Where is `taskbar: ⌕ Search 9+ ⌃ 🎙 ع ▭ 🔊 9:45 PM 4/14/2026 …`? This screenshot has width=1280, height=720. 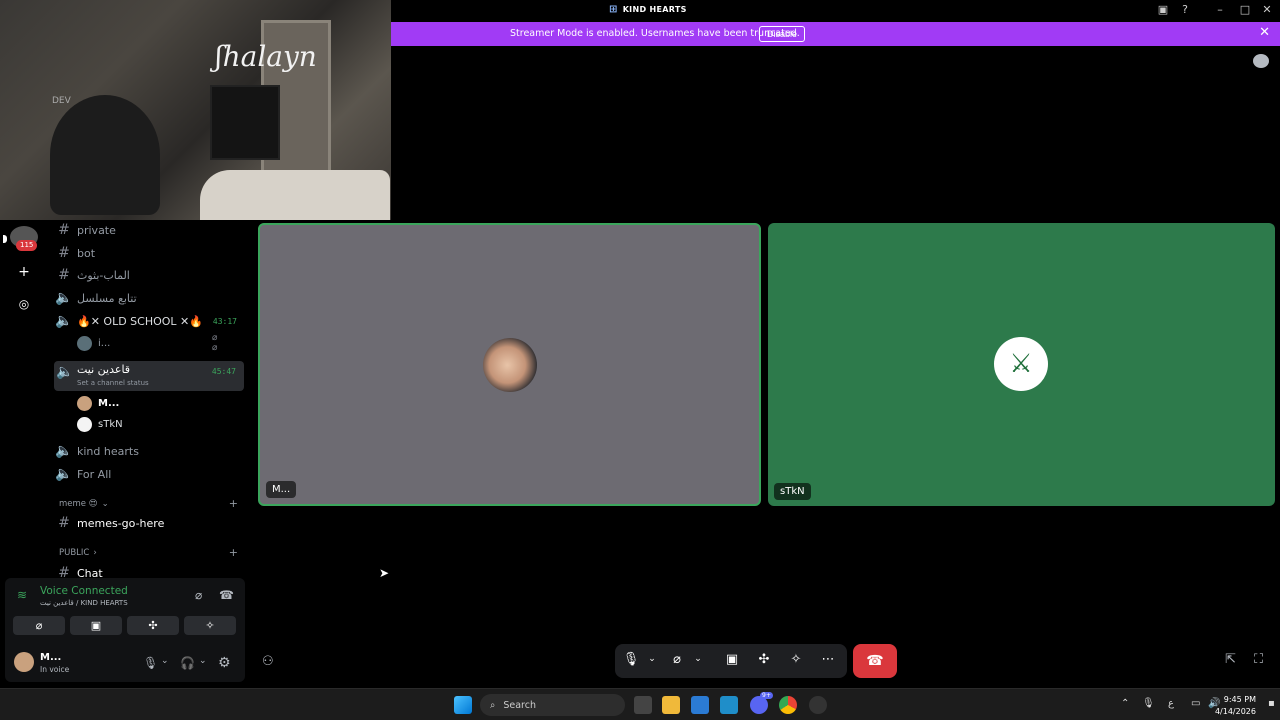 taskbar: ⌕ Search 9+ ⌃ 🎙 ع ▭ 🔊 9:45 PM 4/14/2026 … is located at coordinates (640, 704).